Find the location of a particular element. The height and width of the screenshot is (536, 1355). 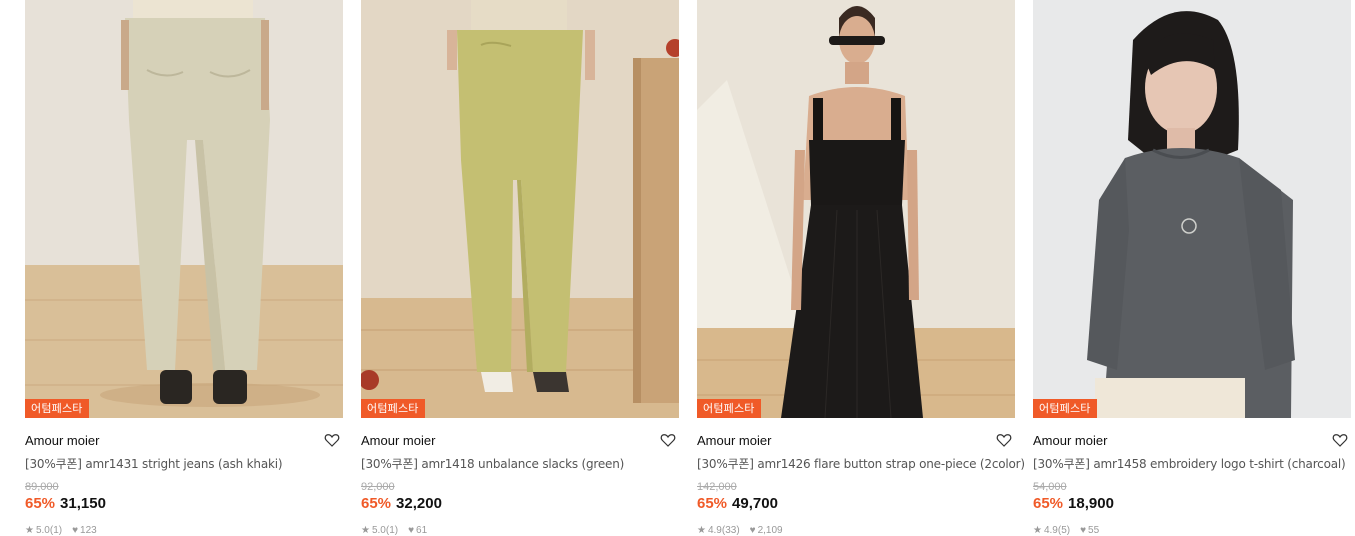

like-count: 61 is located at coordinates (422, 530).